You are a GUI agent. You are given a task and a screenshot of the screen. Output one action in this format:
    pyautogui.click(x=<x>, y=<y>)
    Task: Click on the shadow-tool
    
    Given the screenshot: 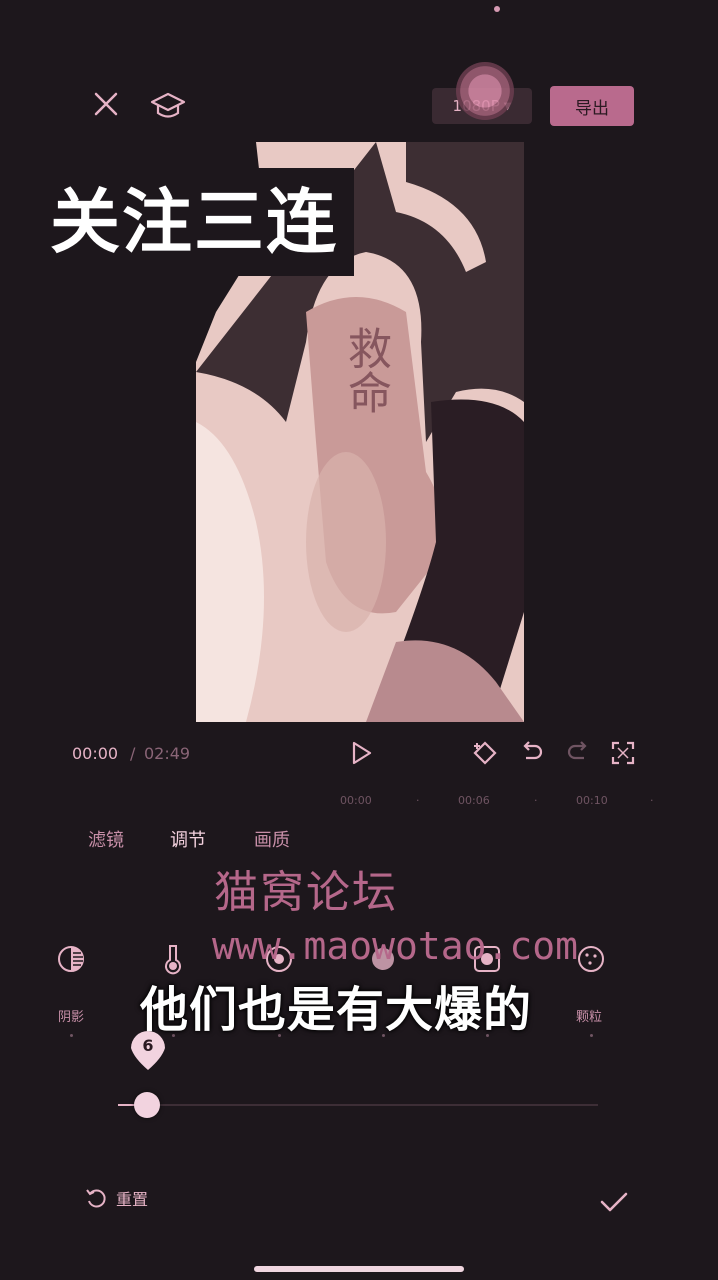 What is the action you would take?
    pyautogui.click(x=71, y=959)
    